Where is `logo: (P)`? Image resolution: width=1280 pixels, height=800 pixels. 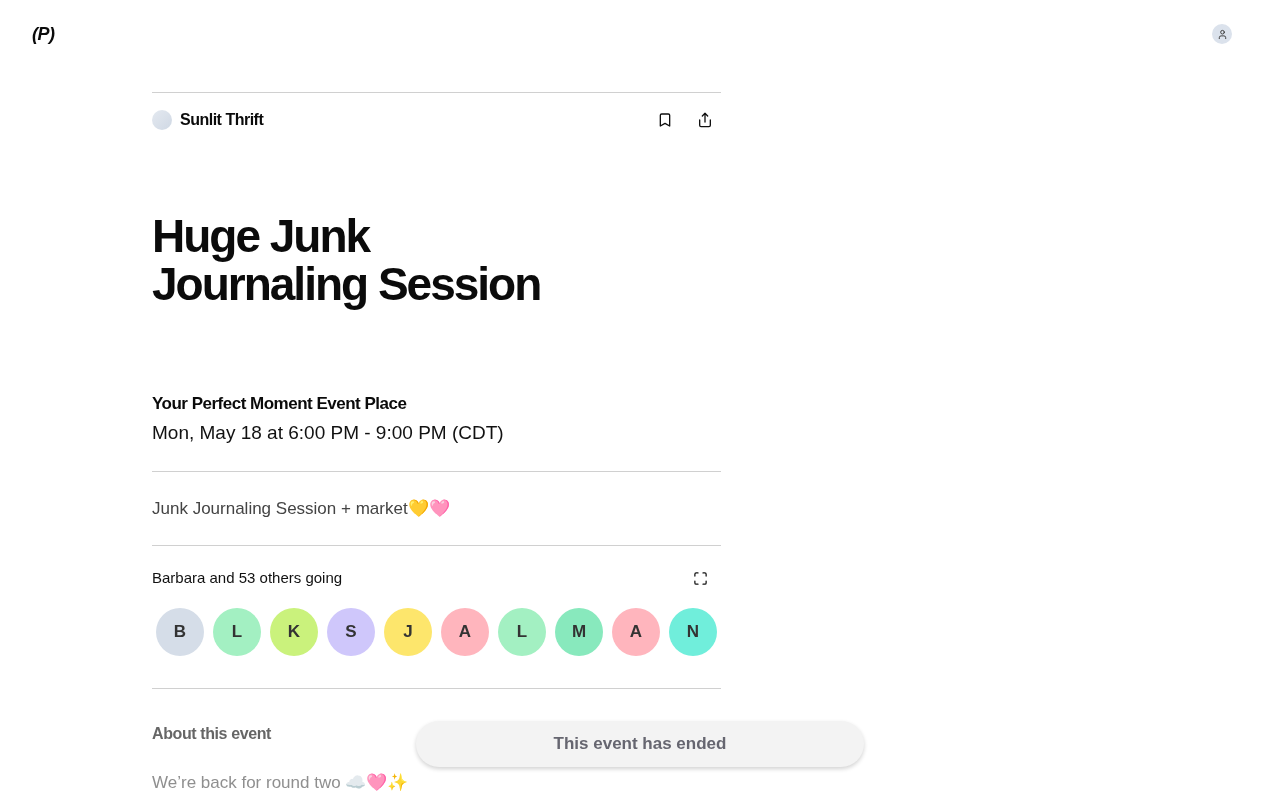 logo: (P) is located at coordinates (43, 34).